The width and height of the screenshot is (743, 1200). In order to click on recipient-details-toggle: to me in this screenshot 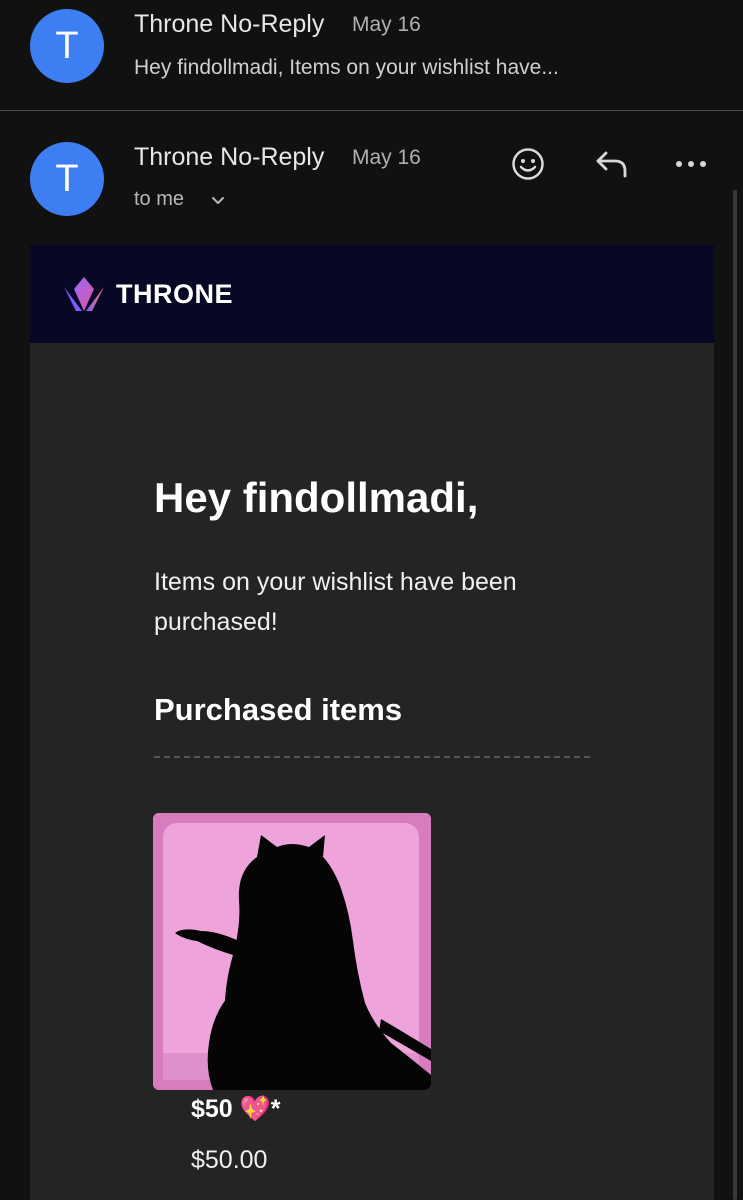, I will do `click(184, 201)`.